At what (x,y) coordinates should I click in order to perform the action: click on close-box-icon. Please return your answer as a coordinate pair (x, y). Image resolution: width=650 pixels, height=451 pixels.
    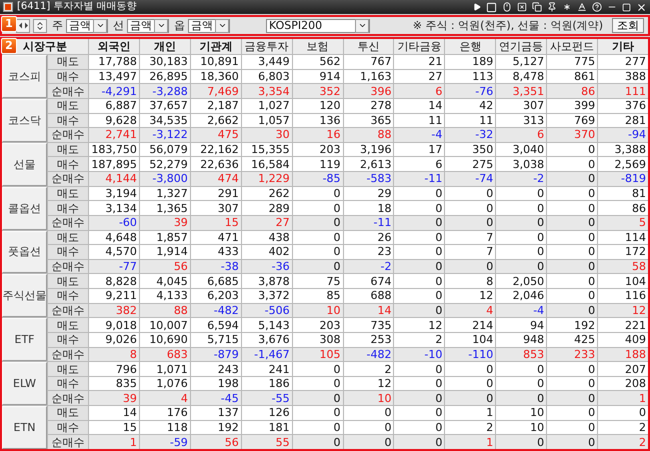
    Looking at the image, I should click on (522, 7).